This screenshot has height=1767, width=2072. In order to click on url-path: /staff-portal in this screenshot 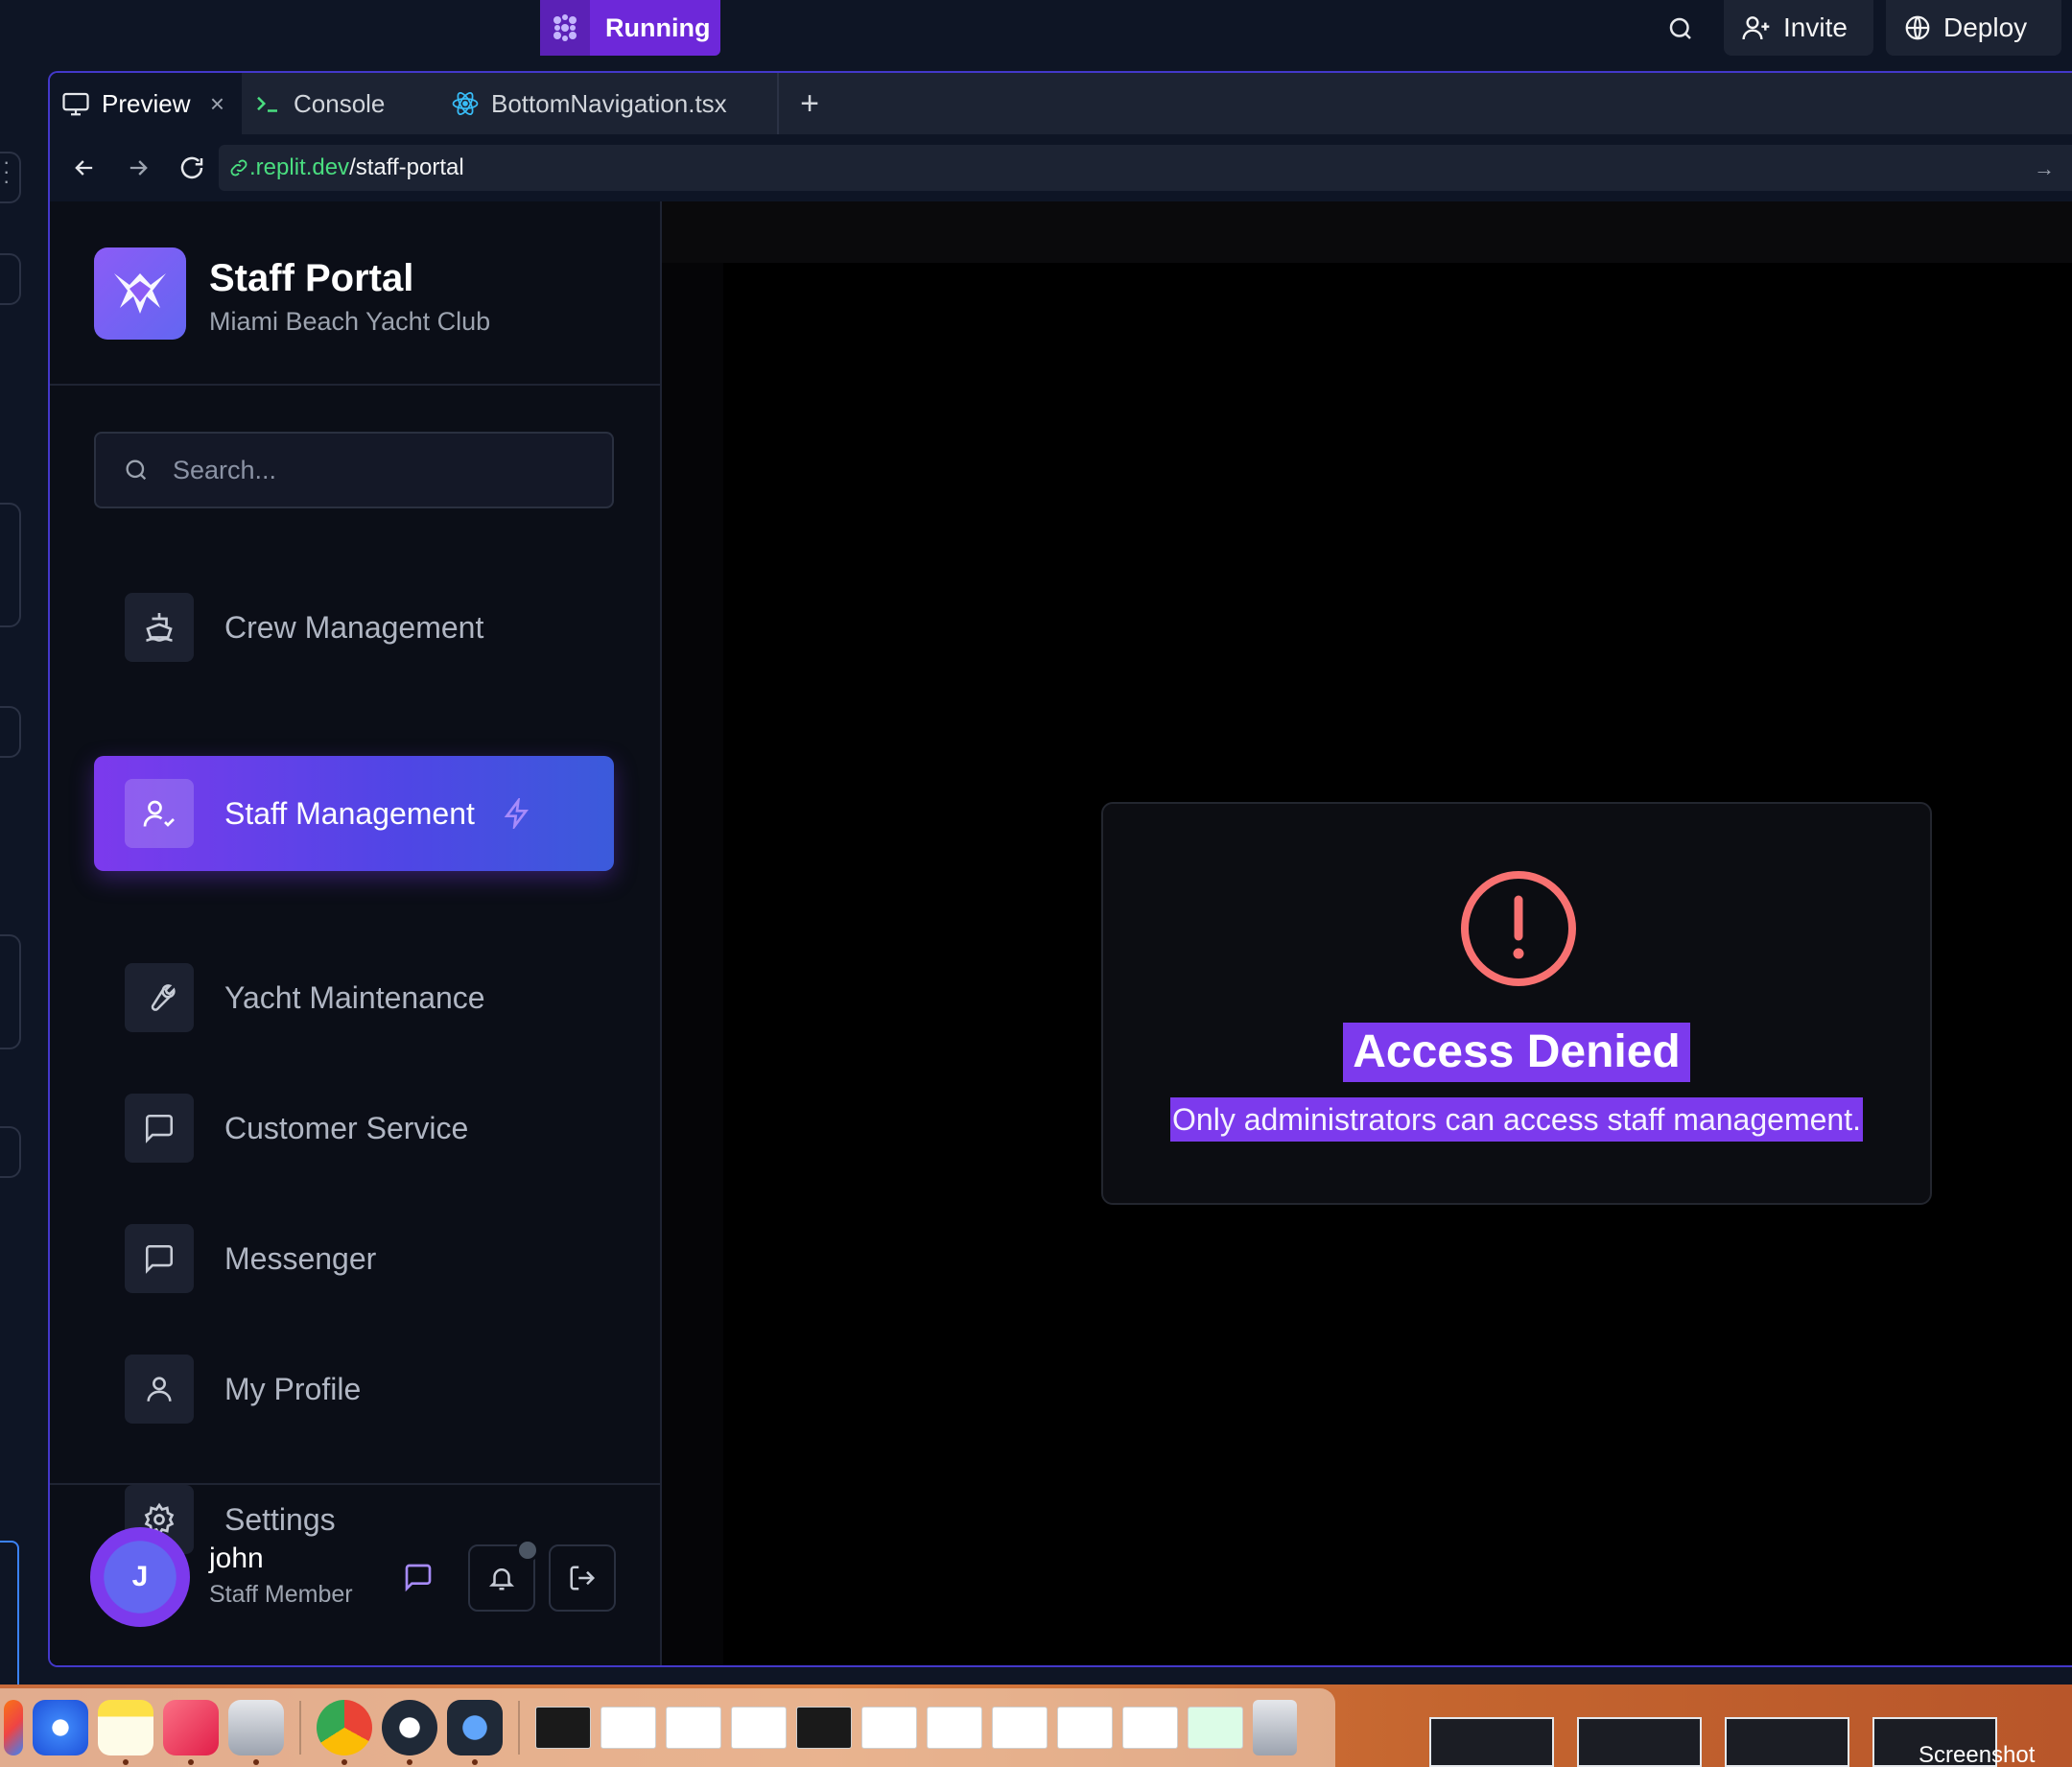, I will do `click(406, 167)`.